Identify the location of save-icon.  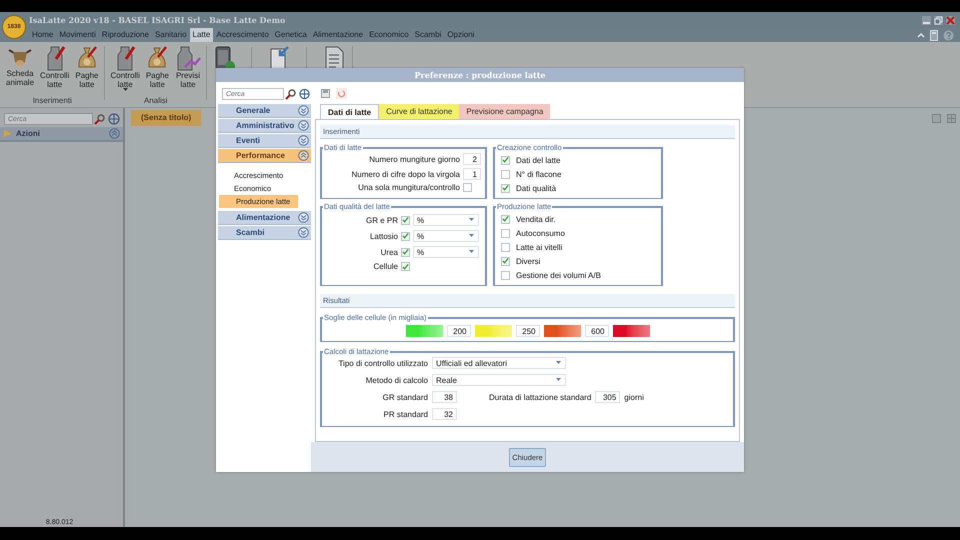
(325, 93).